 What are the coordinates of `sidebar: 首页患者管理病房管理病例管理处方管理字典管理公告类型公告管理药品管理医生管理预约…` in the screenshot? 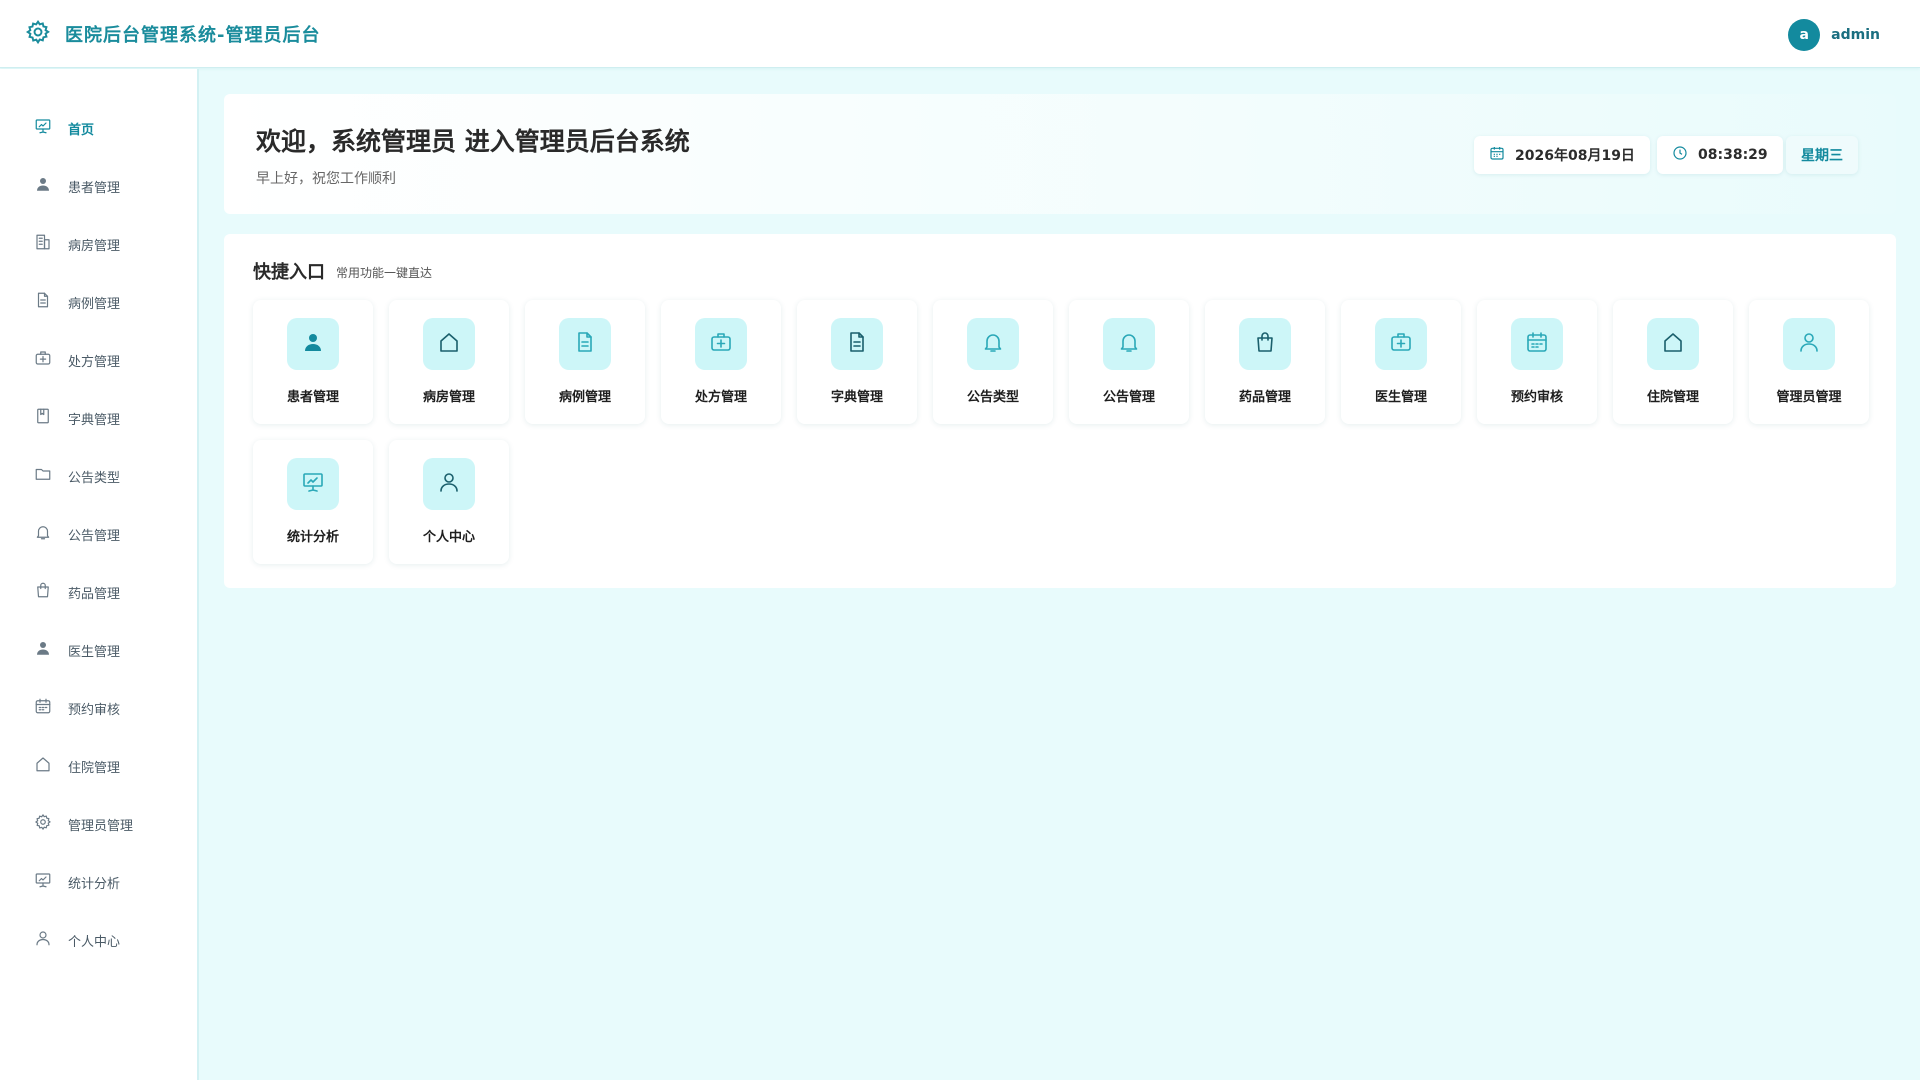 It's located at (99, 574).